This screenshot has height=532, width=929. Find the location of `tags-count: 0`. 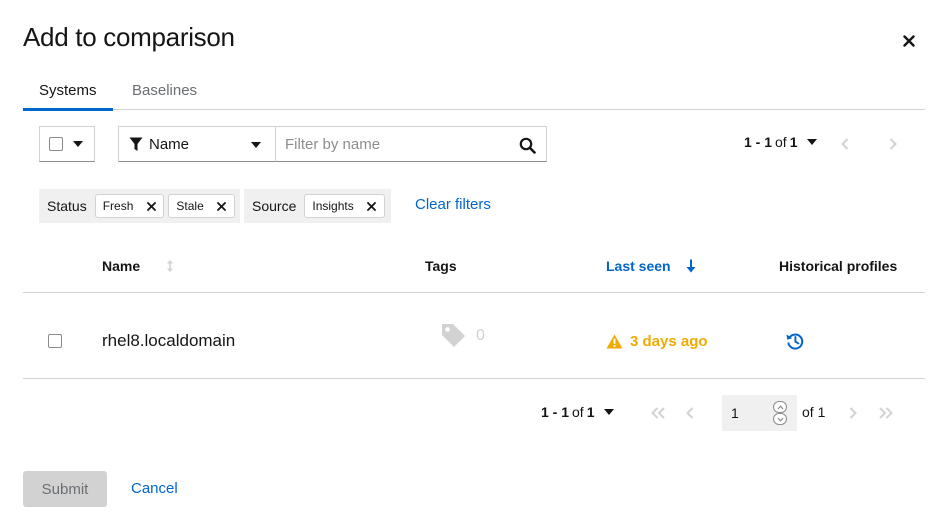

tags-count: 0 is located at coordinates (480, 335).